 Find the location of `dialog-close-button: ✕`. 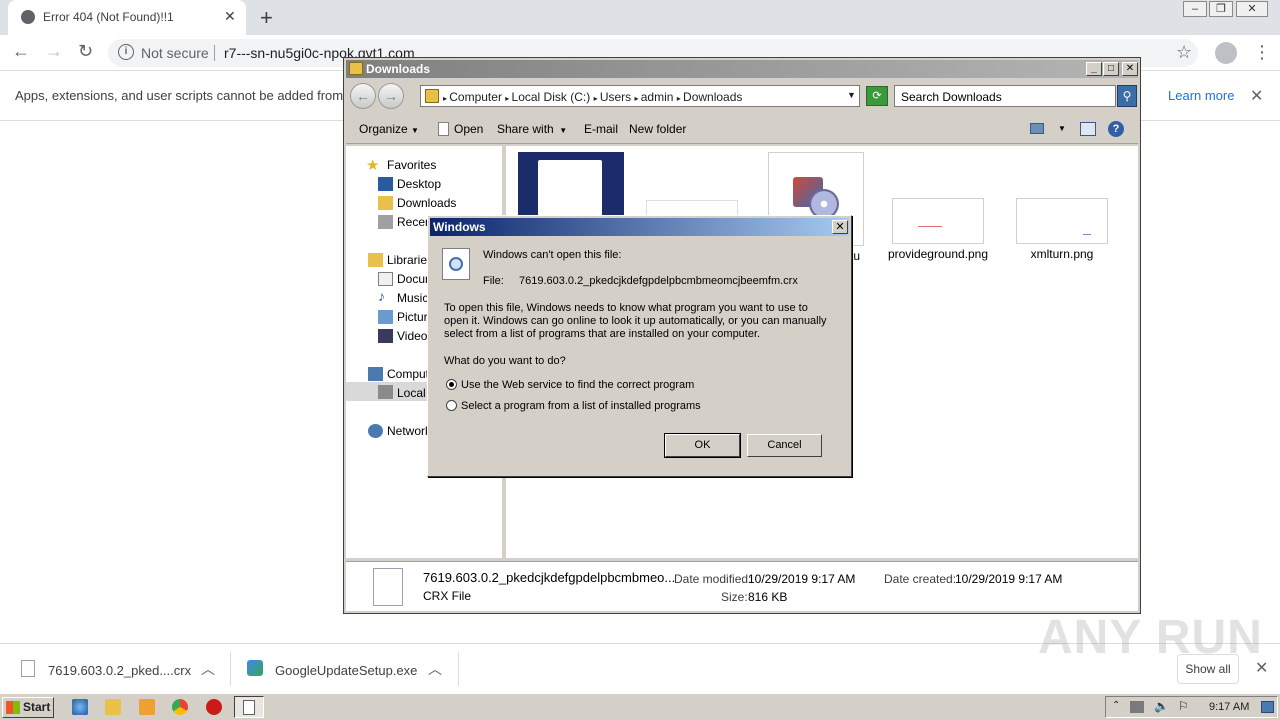

dialog-close-button: ✕ is located at coordinates (840, 227).